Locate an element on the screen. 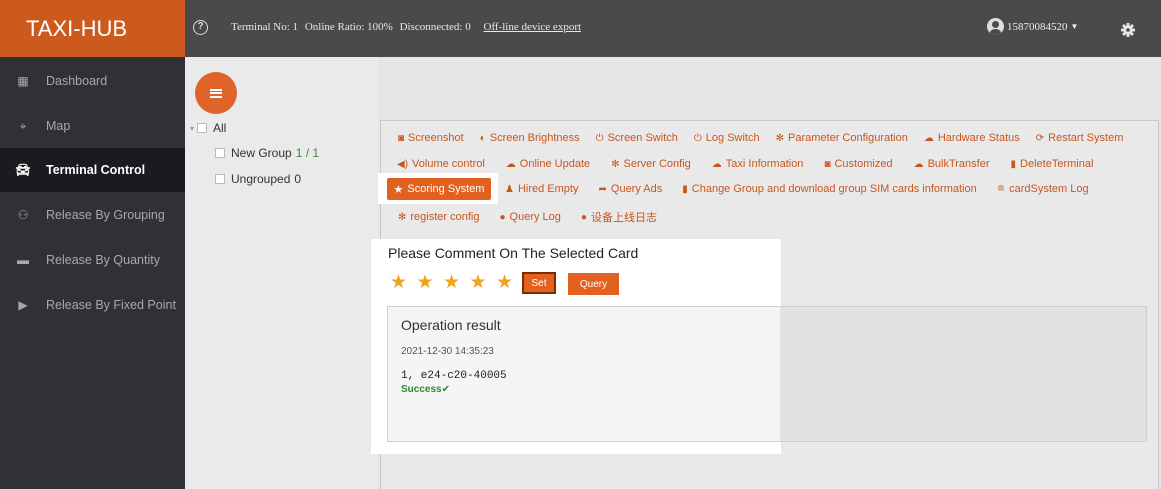 The width and height of the screenshot is (1161, 489). tree-group-new: New Group 1 / 1 is located at coordinates (267, 153).